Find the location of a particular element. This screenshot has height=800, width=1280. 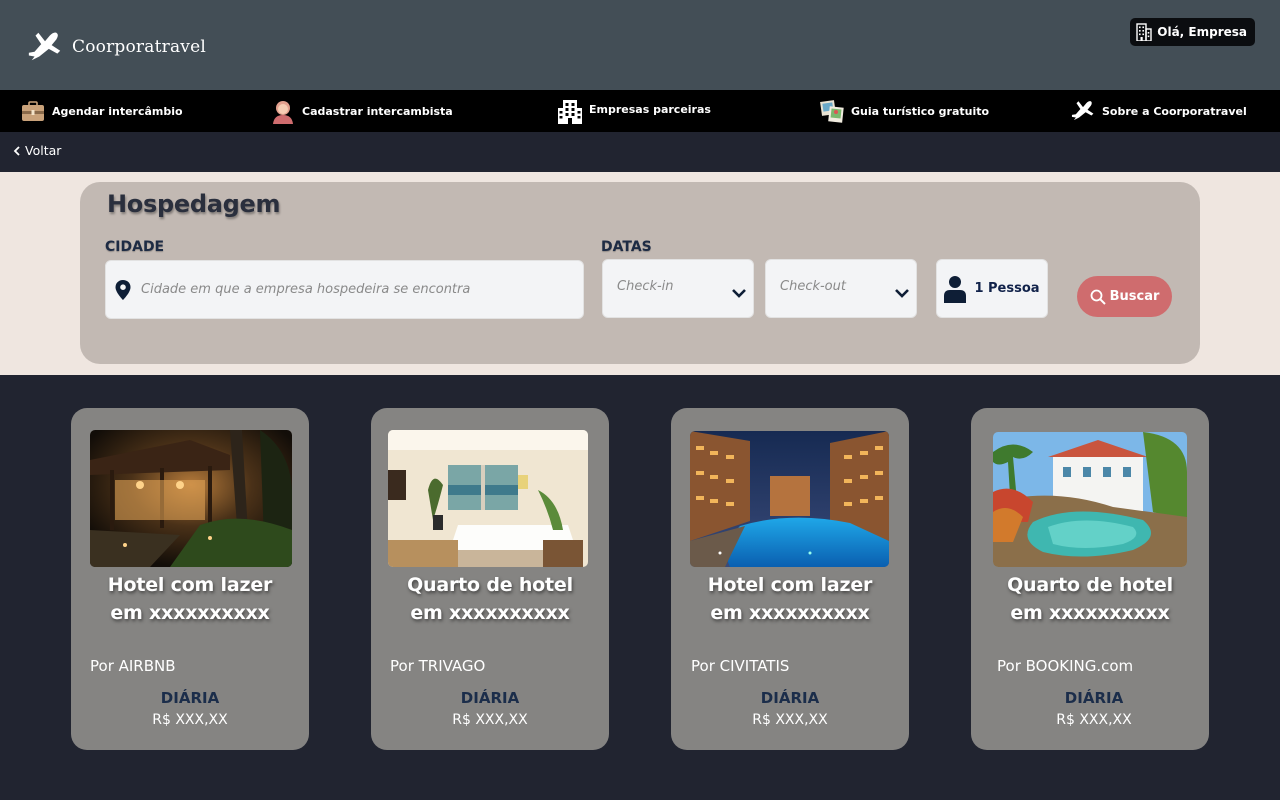

nav-item-sobre: Sobre a Coorporatravel is located at coordinates (1158, 111).